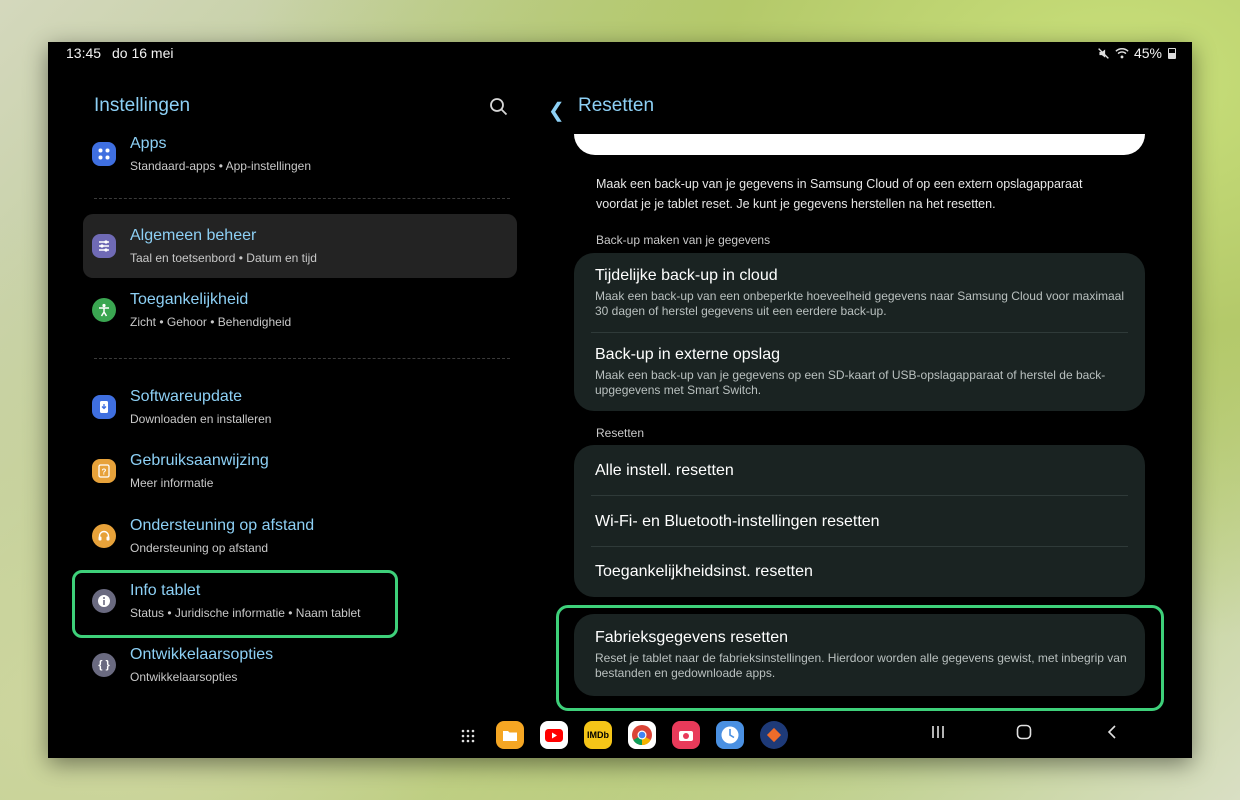 This screenshot has width=1240, height=800. What do you see at coordinates (104, 246) in the screenshot?
I see `sliders-icon` at bounding box center [104, 246].